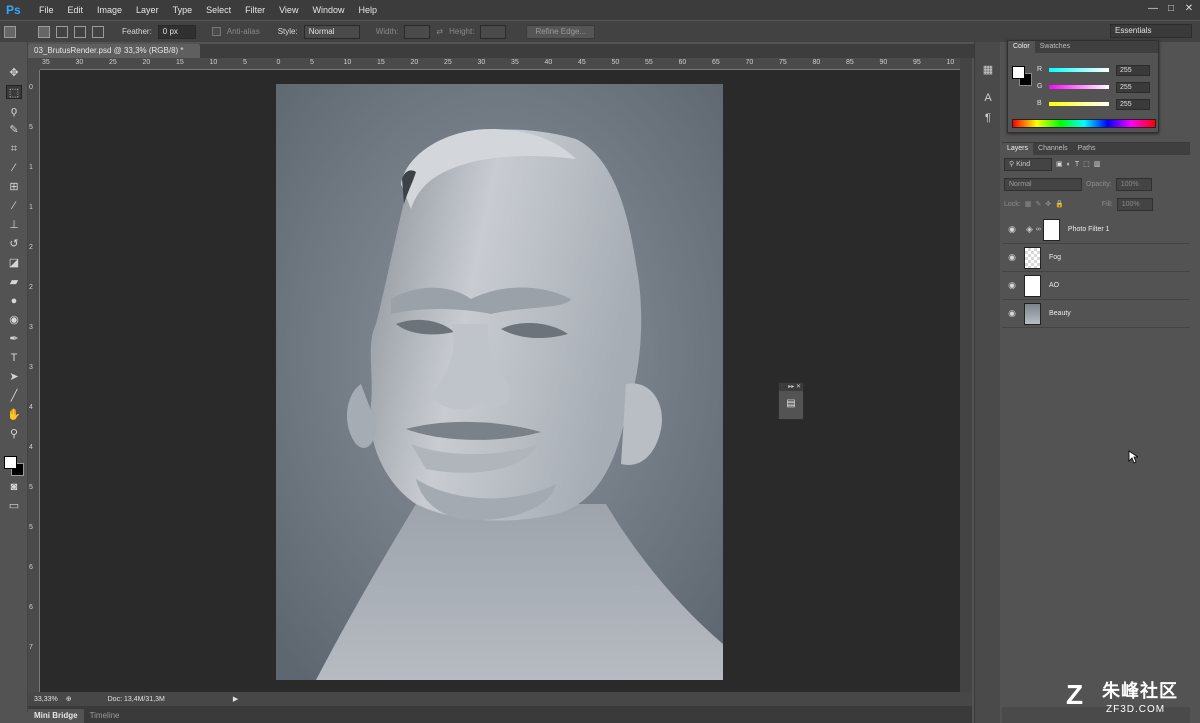 The width and height of the screenshot is (1200, 723). What do you see at coordinates (1054, 285) in the screenshot?
I see `layer-name: AO` at bounding box center [1054, 285].